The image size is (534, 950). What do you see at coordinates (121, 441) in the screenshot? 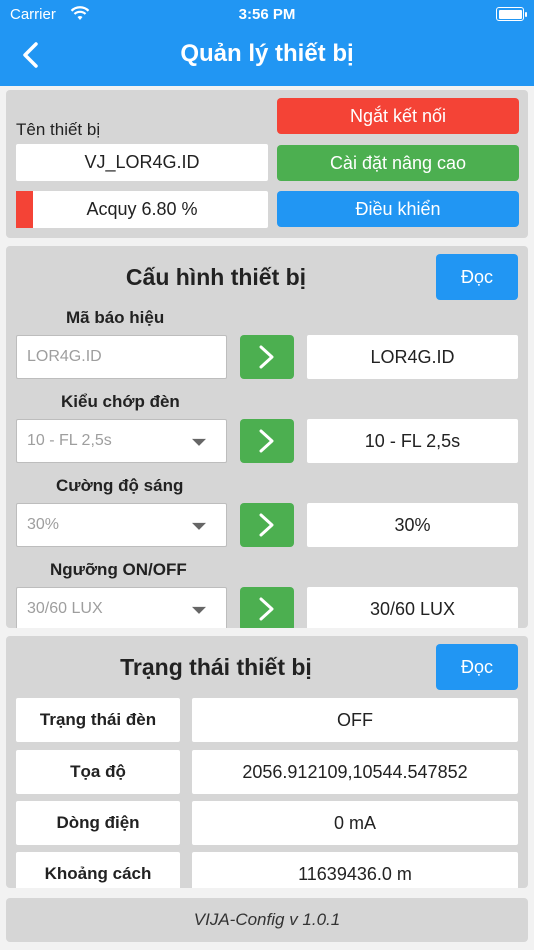
I see `flash-pattern-select: 10 - FL 2,5s` at bounding box center [121, 441].